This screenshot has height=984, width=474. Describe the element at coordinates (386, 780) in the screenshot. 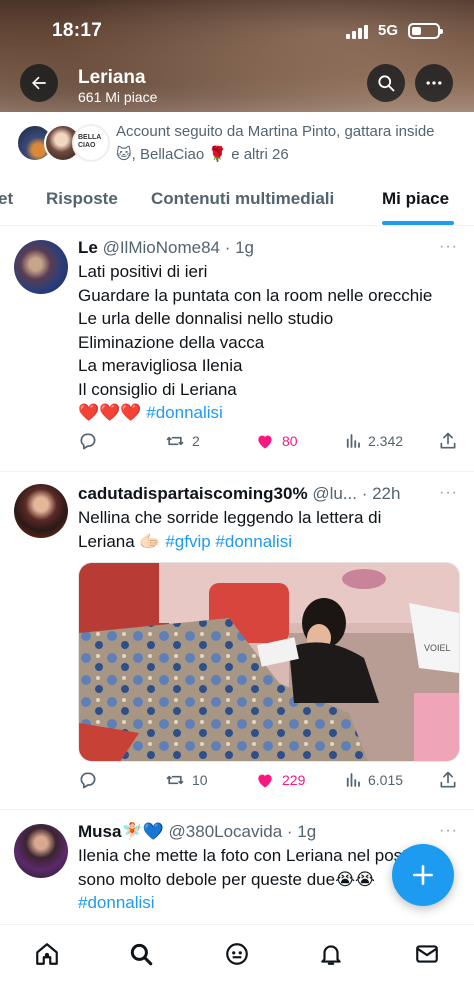

I see `views-count: 6.015` at that location.